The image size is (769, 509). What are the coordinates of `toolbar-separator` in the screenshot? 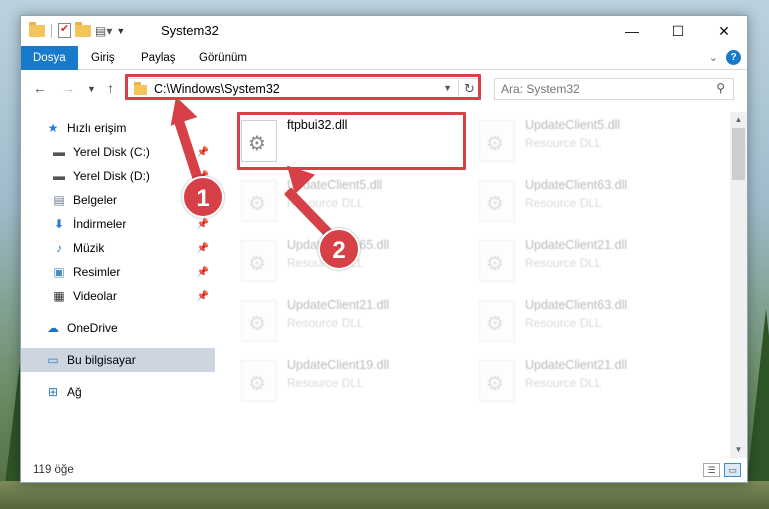 It's located at (51, 30).